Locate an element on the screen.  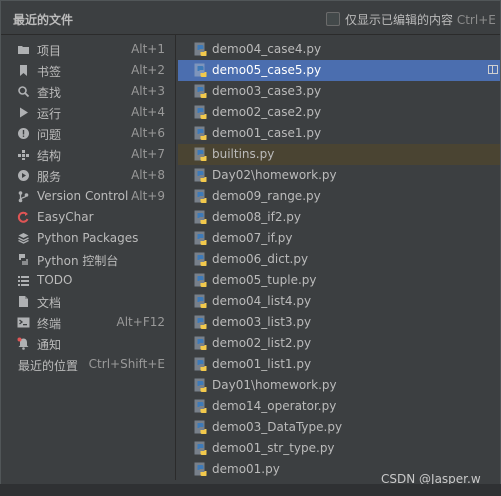
action-item: Python 控制台 is located at coordinates (88, 259).